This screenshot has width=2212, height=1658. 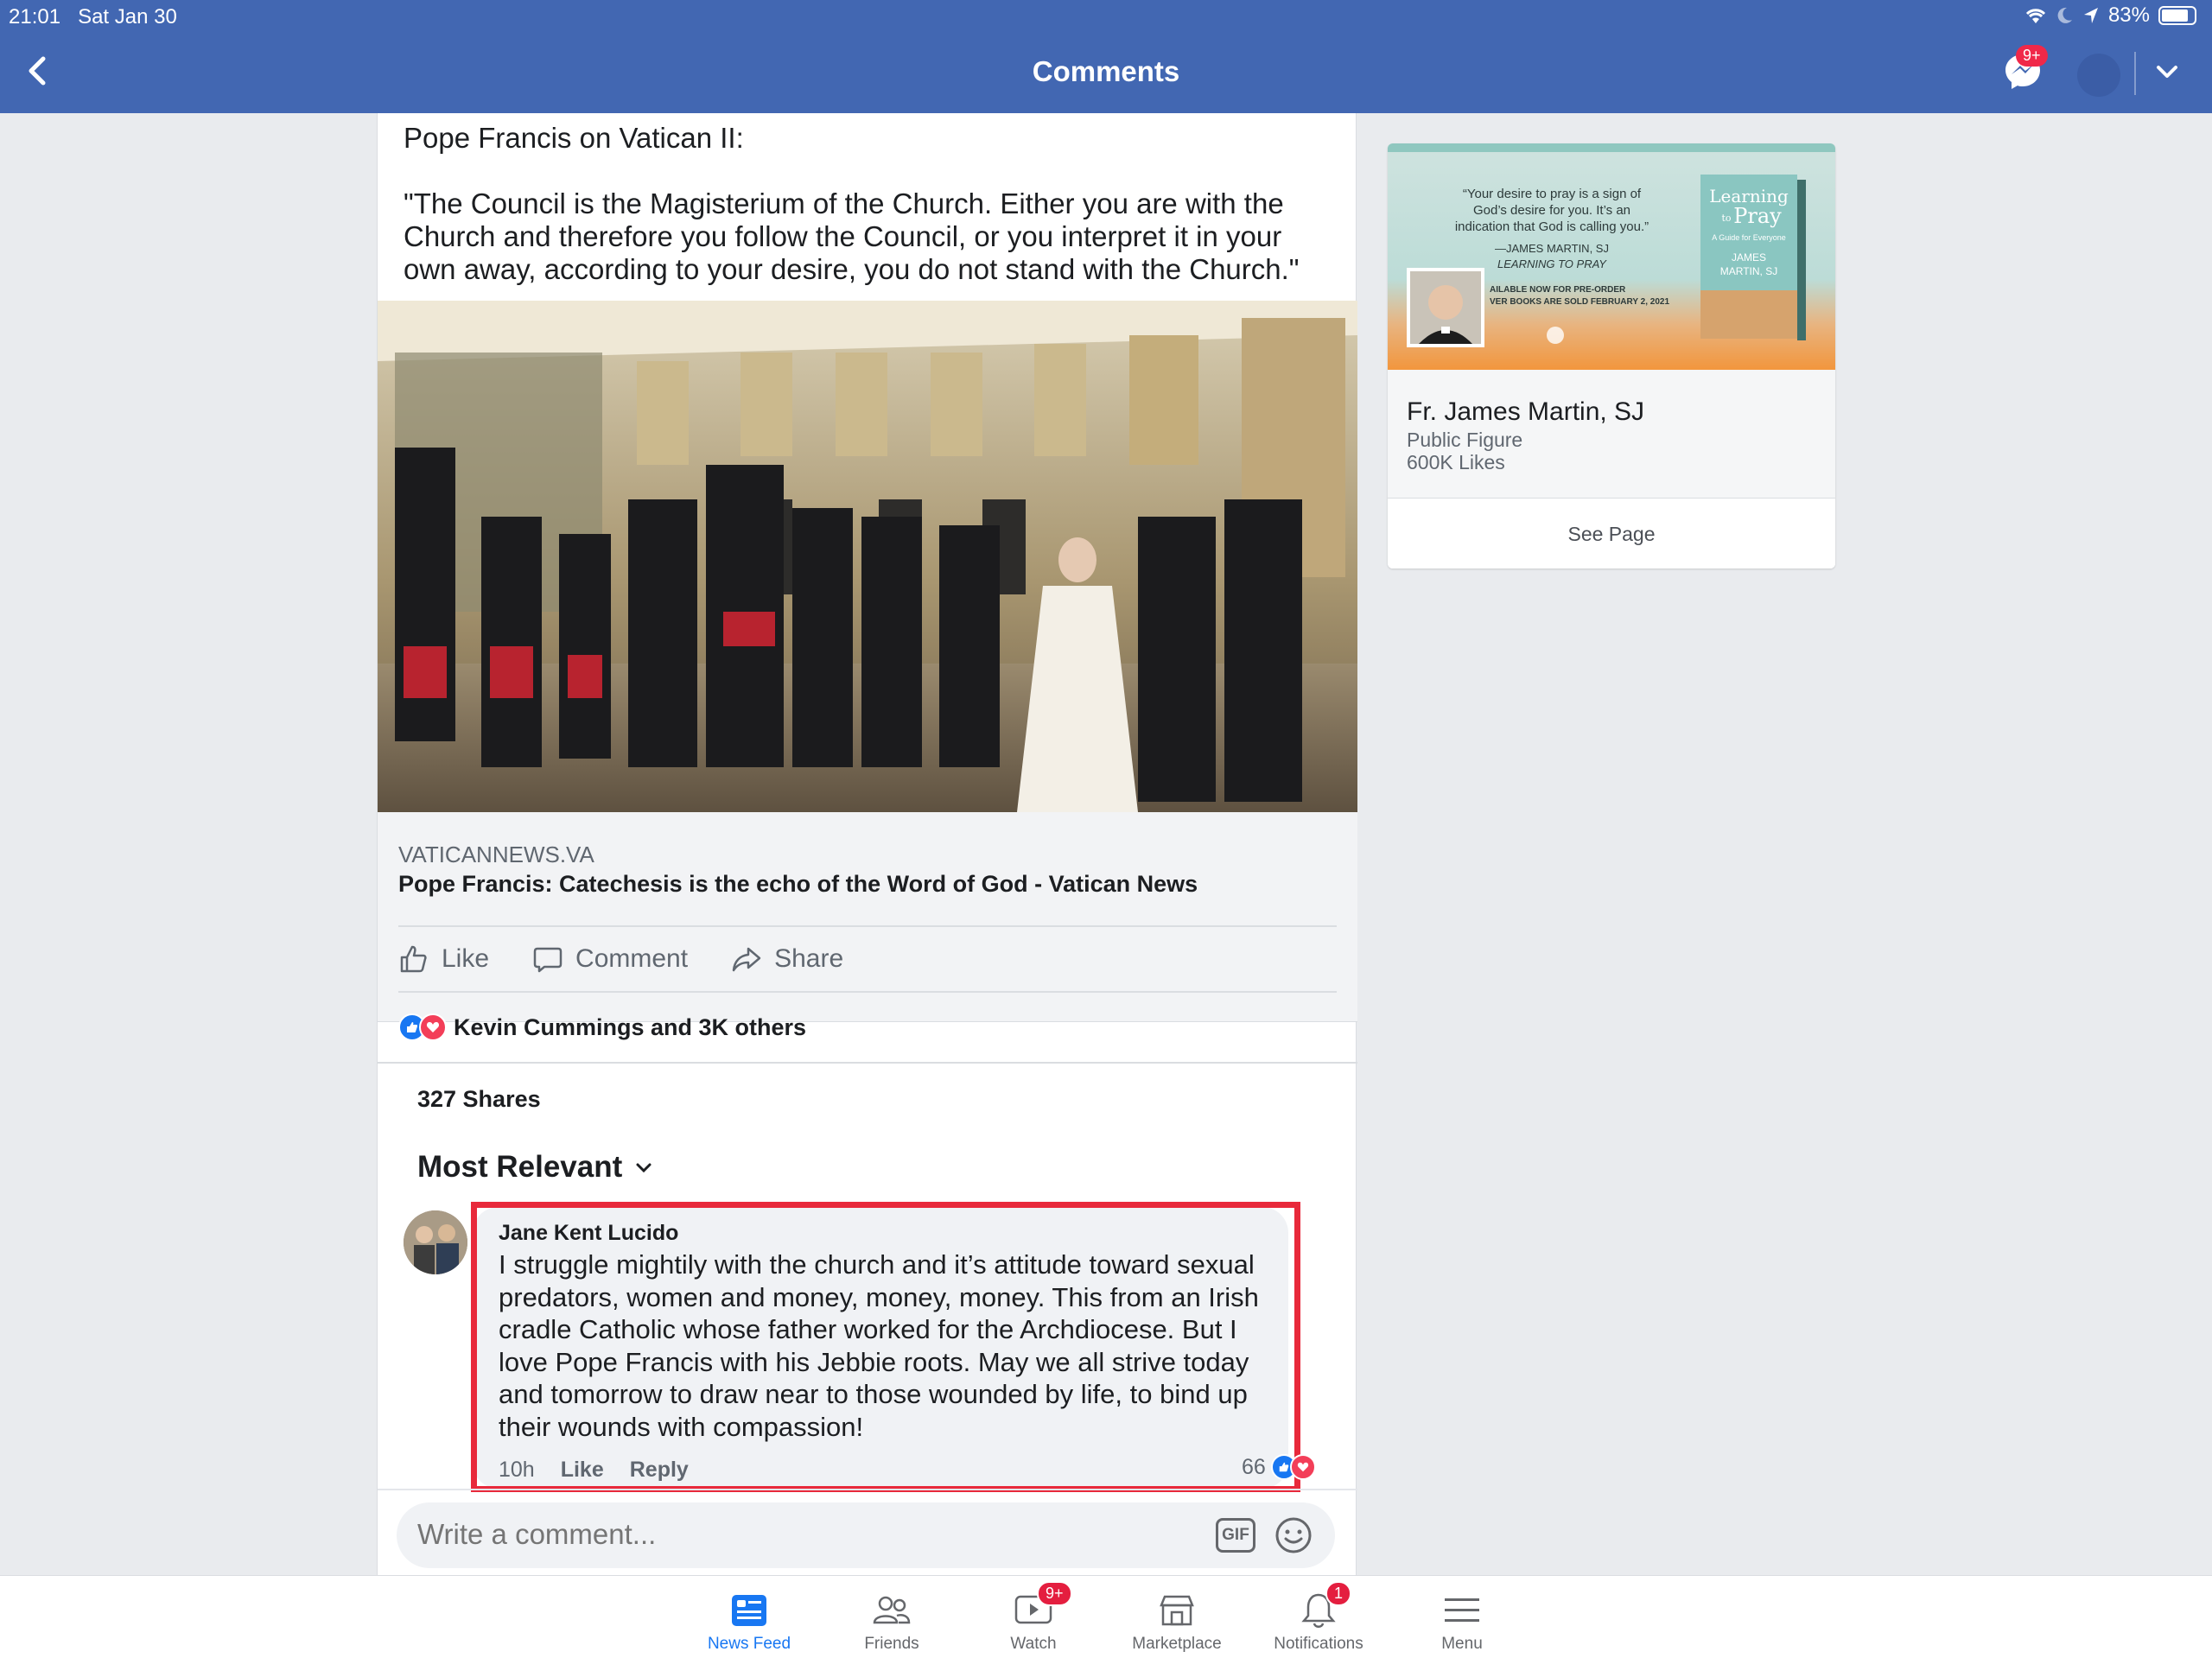 What do you see at coordinates (891, 1644) in the screenshot?
I see `tab-label: Friends` at bounding box center [891, 1644].